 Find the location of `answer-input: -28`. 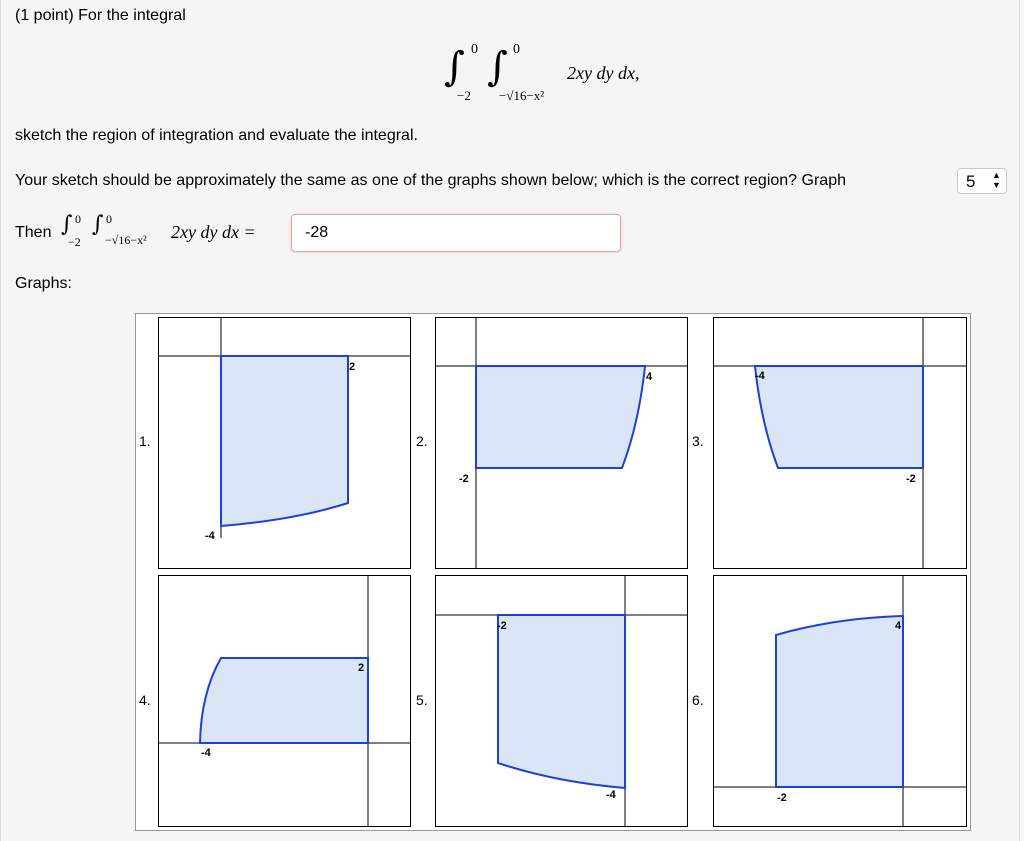

answer-input: -28 is located at coordinates (456, 233).